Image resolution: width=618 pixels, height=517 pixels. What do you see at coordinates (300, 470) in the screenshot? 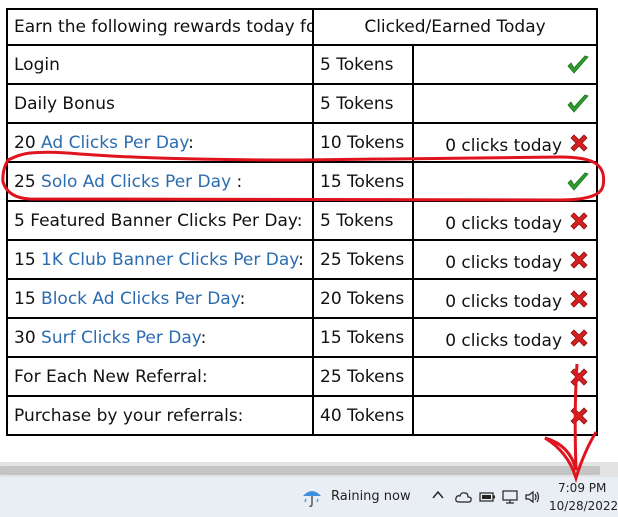
I see `scrollbar-thumb` at bounding box center [300, 470].